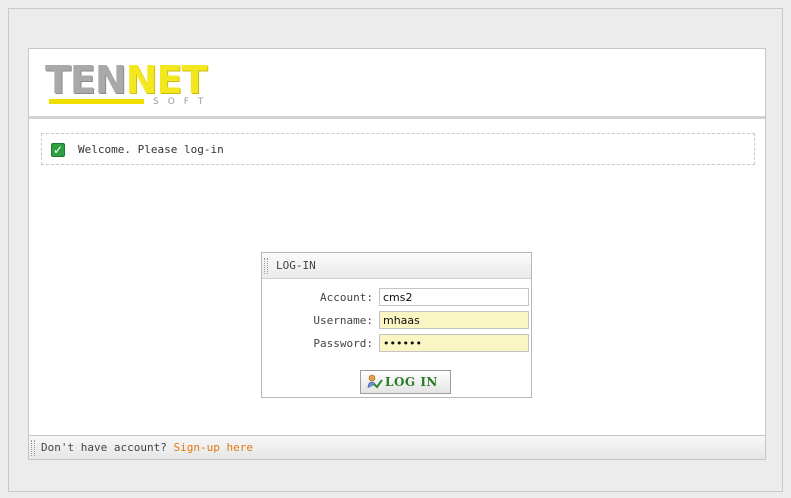  What do you see at coordinates (86, 80) in the screenshot?
I see `logo-part-ten: TEN` at bounding box center [86, 80].